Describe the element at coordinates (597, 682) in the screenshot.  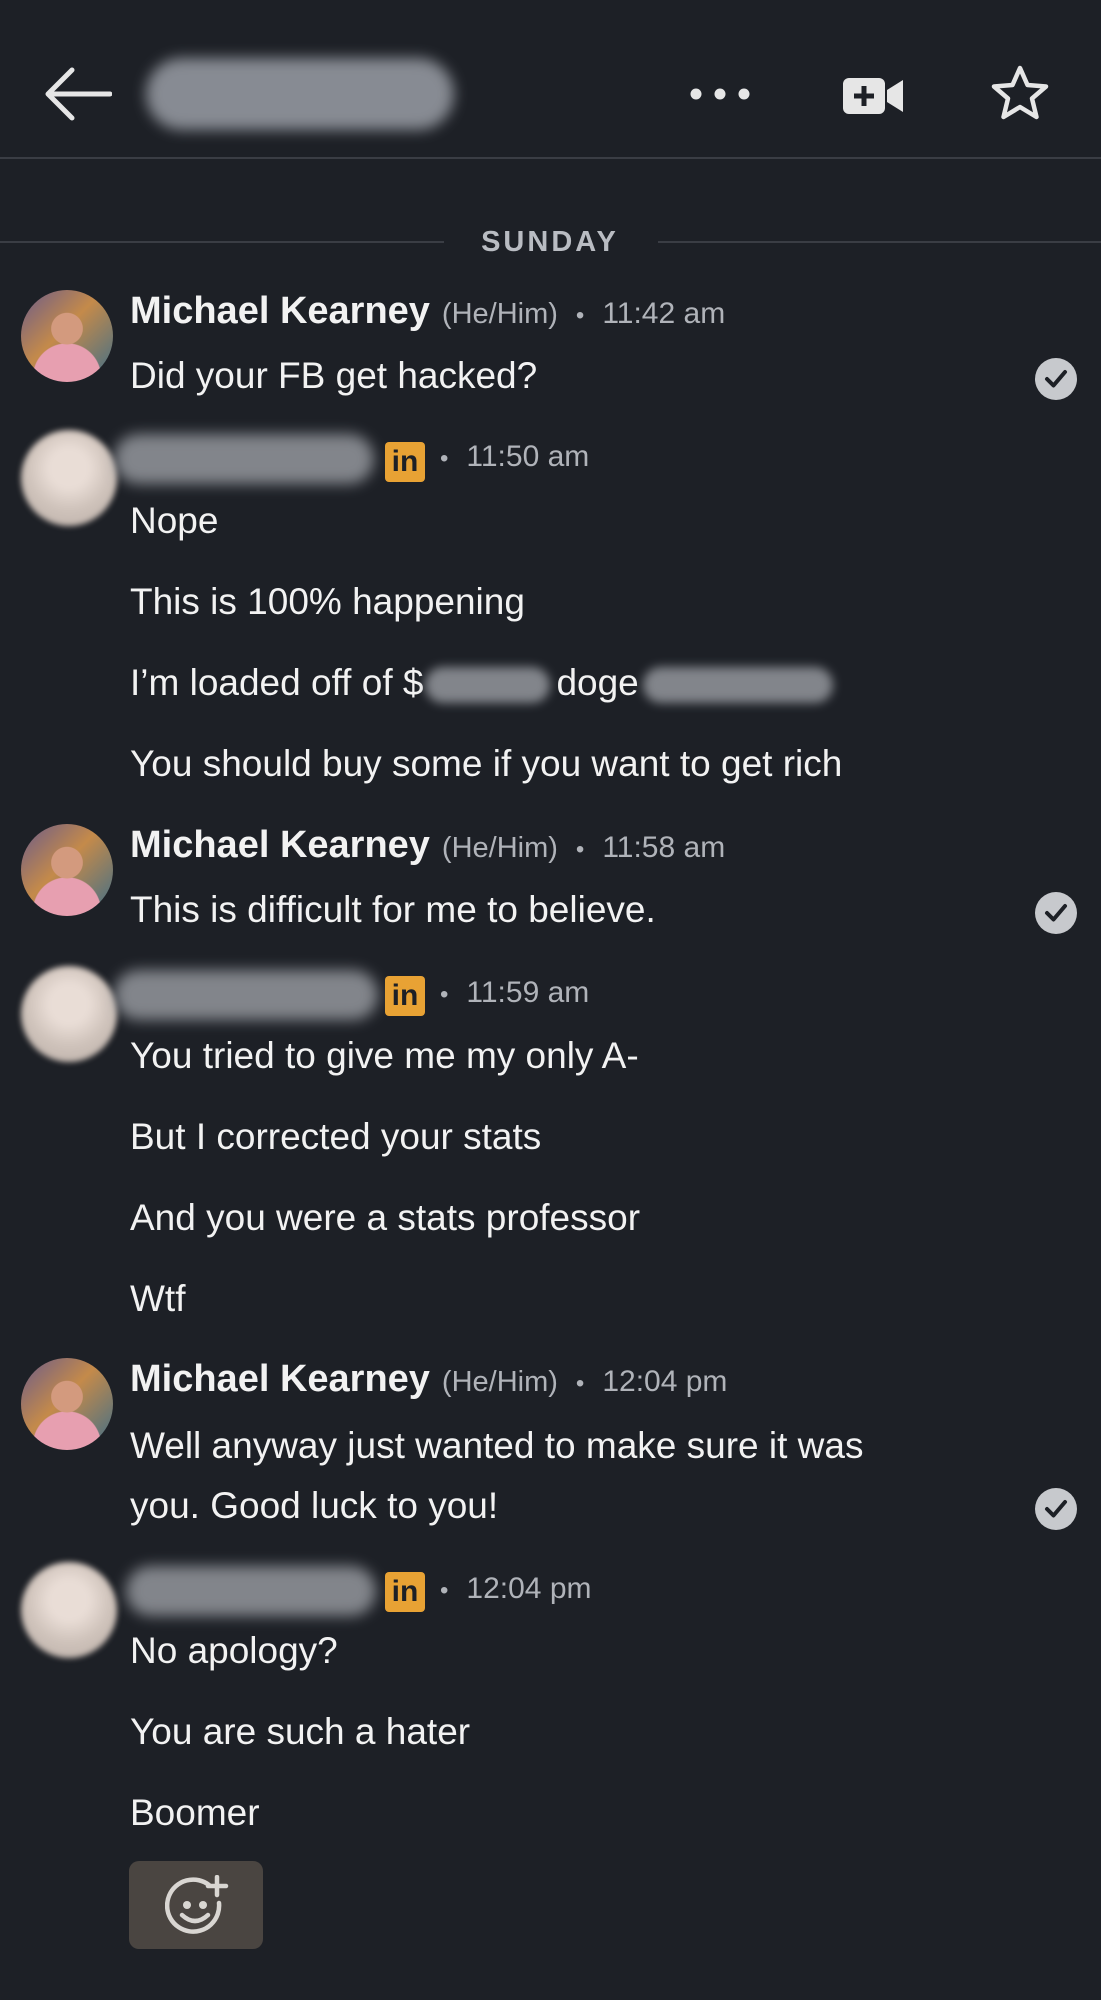
I see `message-text-part: doge` at that location.